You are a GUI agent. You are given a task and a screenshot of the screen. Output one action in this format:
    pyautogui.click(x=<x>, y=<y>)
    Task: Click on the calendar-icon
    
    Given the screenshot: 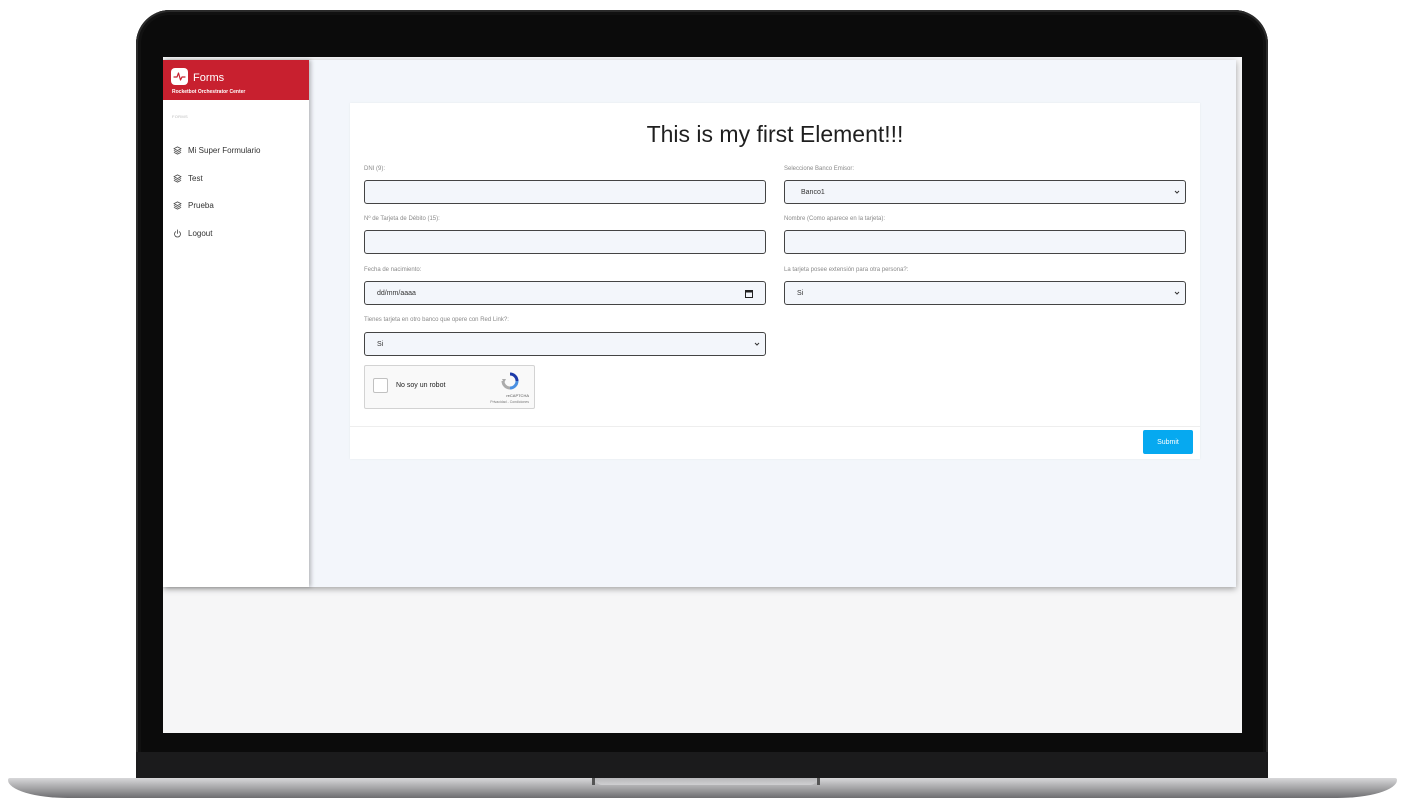 What is the action you would take?
    pyautogui.click(x=749, y=293)
    